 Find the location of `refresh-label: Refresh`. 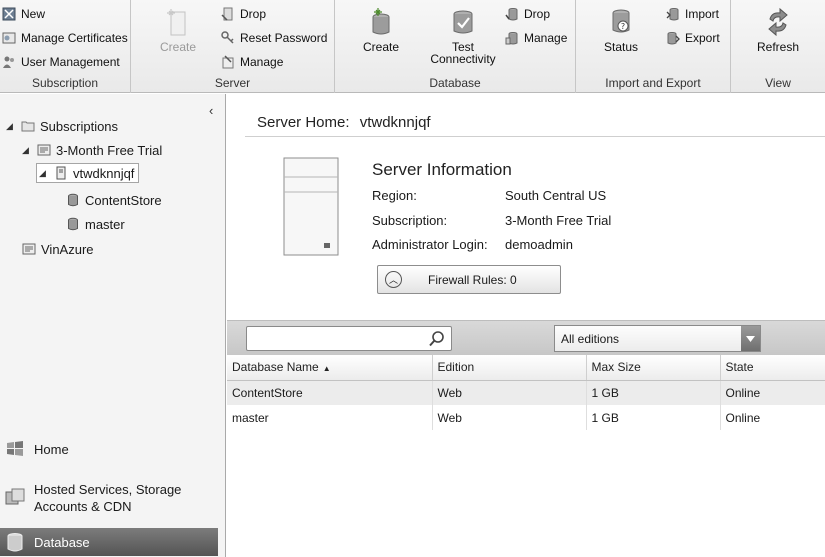

refresh-label: Refresh is located at coordinates (778, 47).